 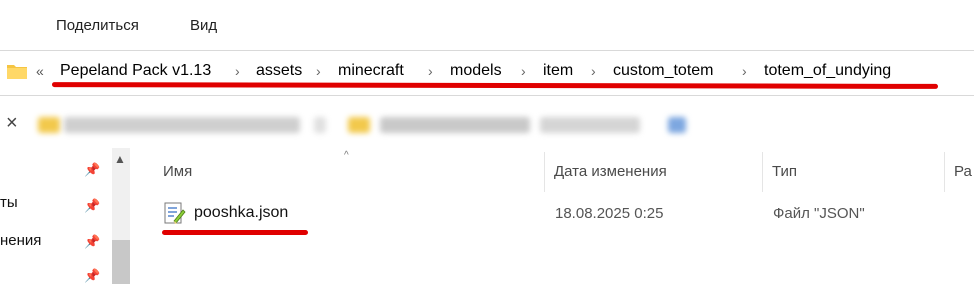 What do you see at coordinates (40, 71) in the screenshot?
I see `overflow-chevron-icon: «` at bounding box center [40, 71].